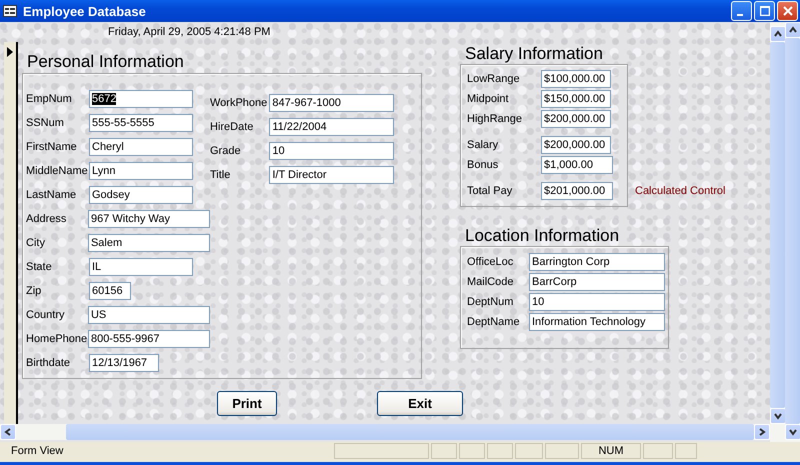 Image resolution: width=800 pixels, height=465 pixels. Describe the element at coordinates (149, 315) in the screenshot. I see `text-field: US` at that location.